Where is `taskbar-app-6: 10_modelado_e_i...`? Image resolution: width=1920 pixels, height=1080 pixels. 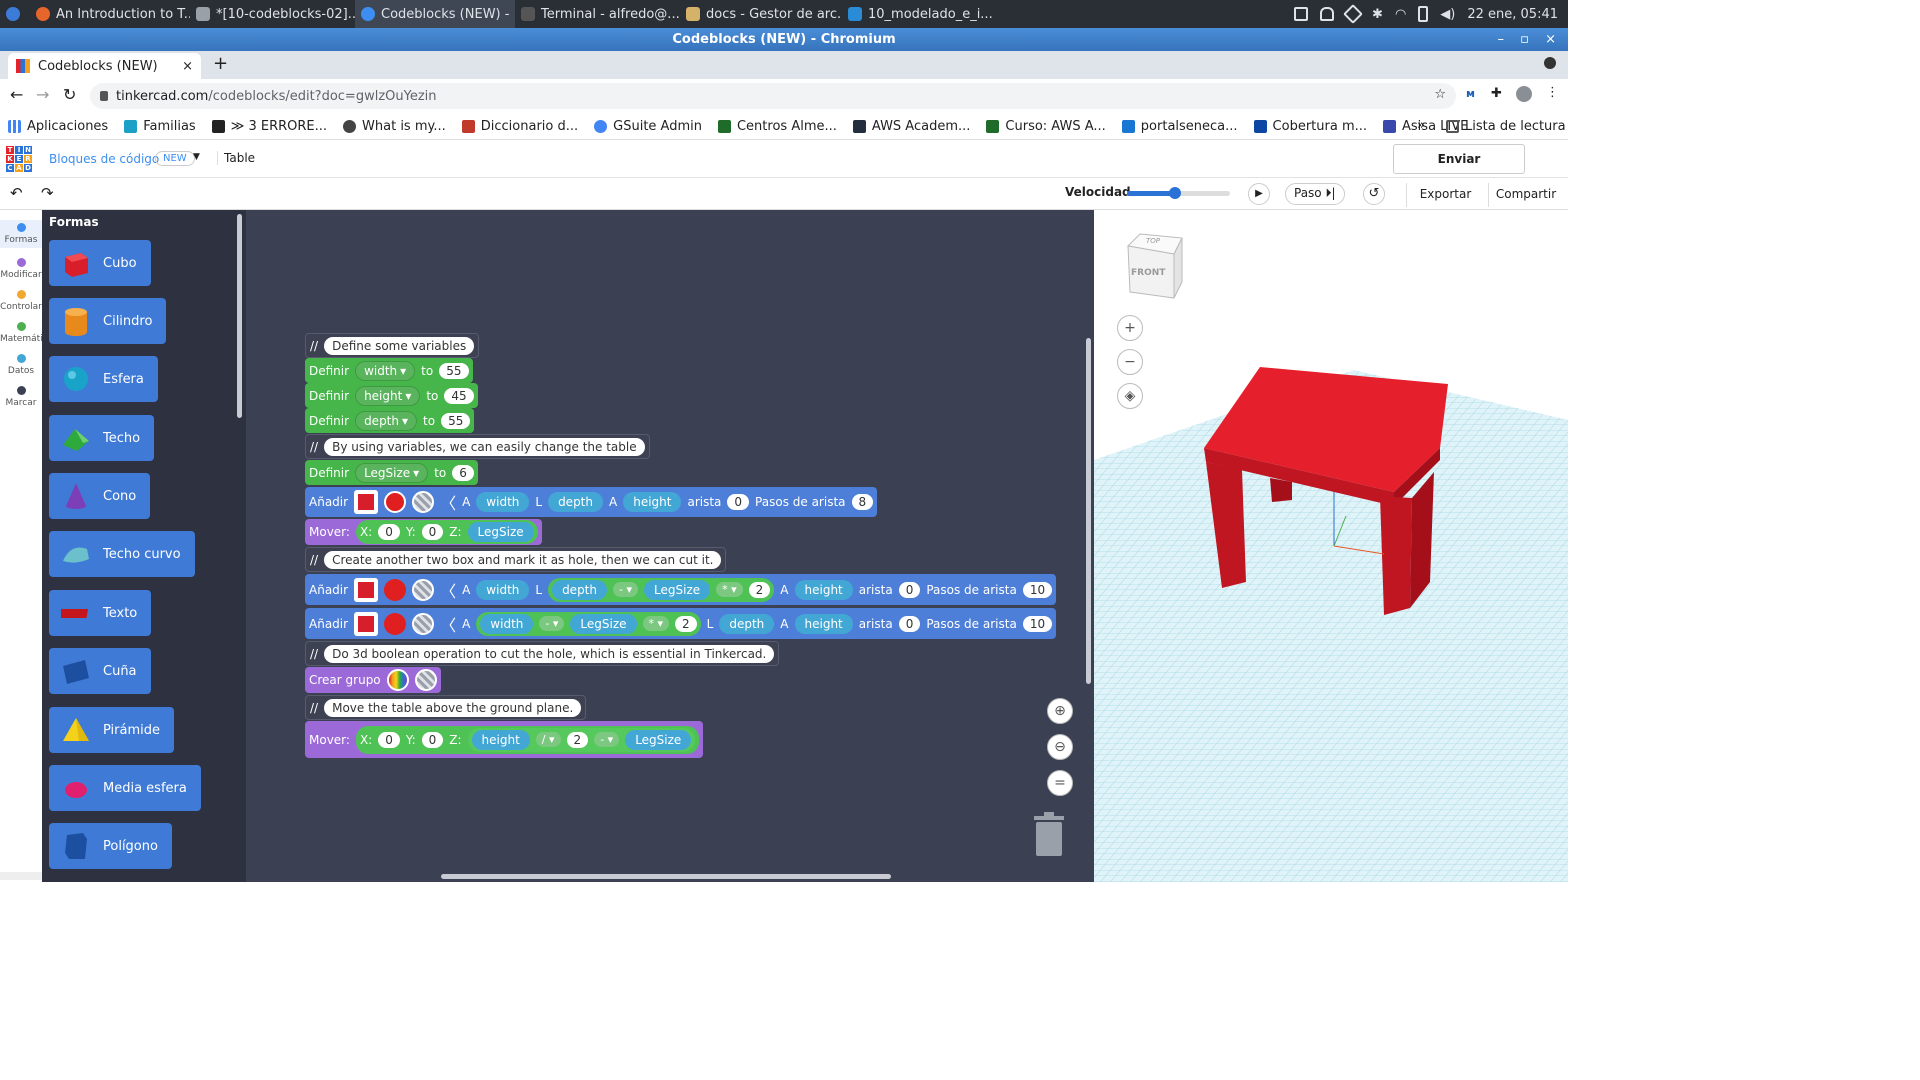 taskbar-app-6: 10_modelado_e_i... is located at coordinates (932, 14).